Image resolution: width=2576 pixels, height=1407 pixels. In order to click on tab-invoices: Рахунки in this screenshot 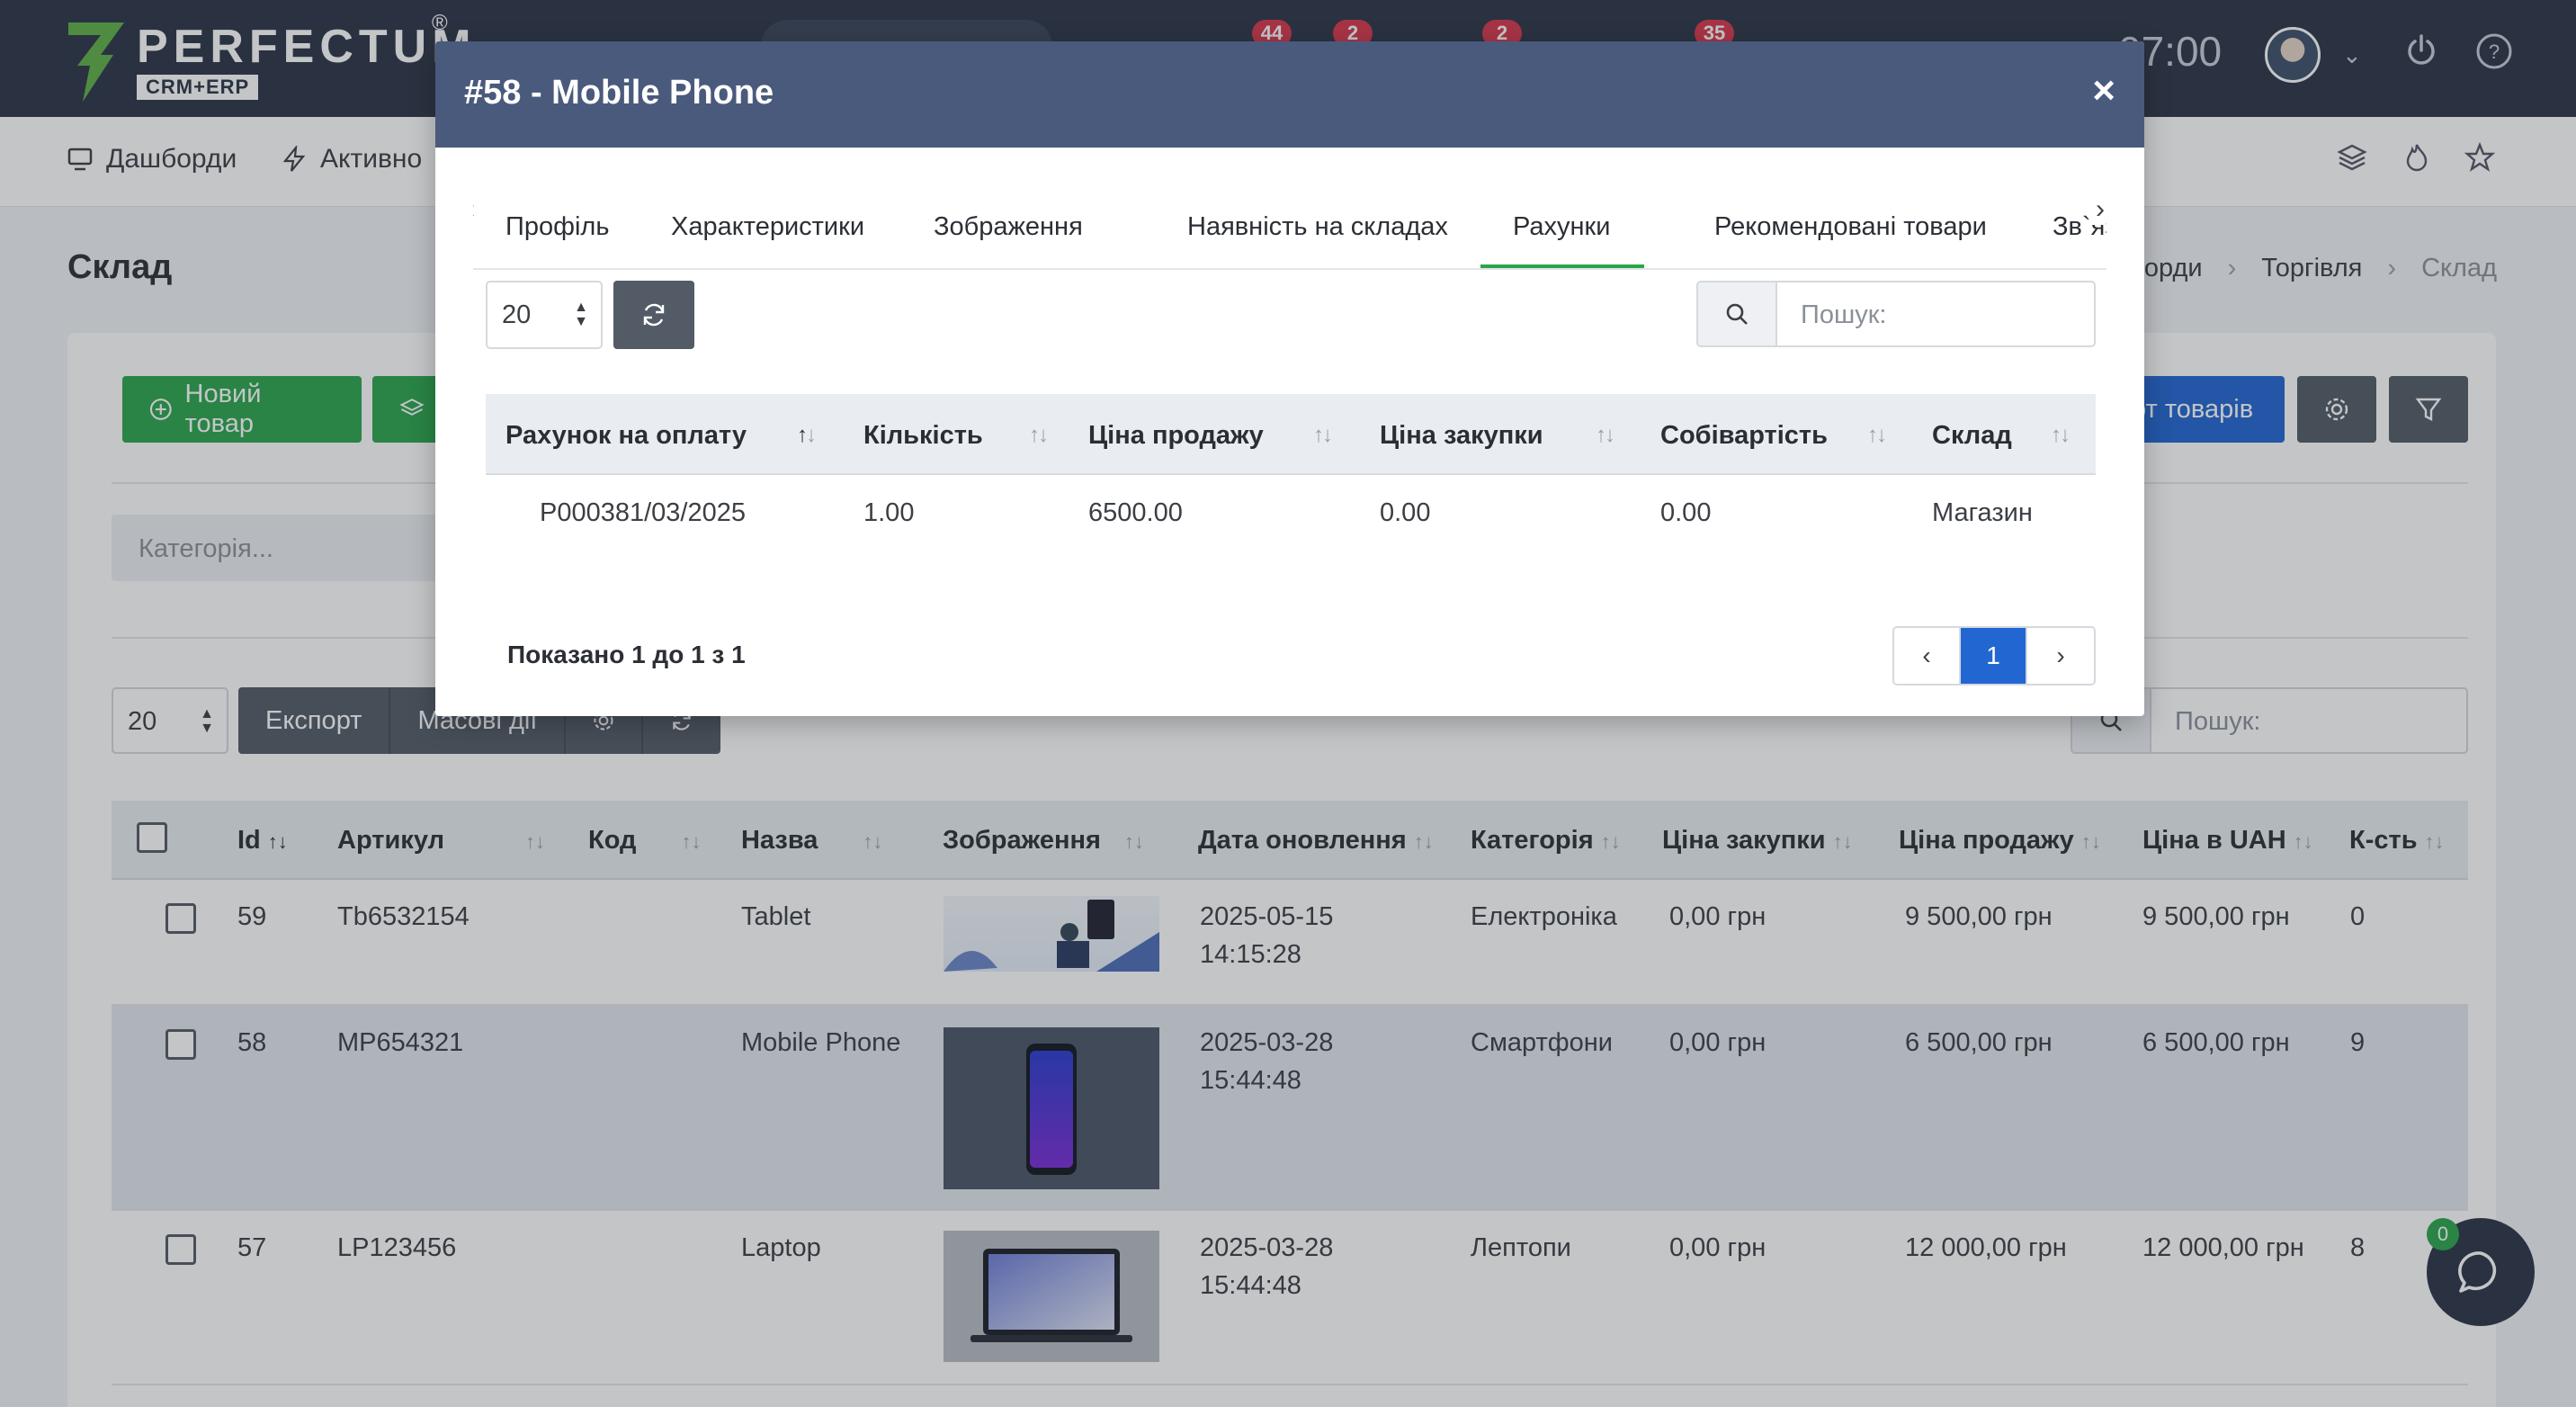, I will do `click(1561, 227)`.